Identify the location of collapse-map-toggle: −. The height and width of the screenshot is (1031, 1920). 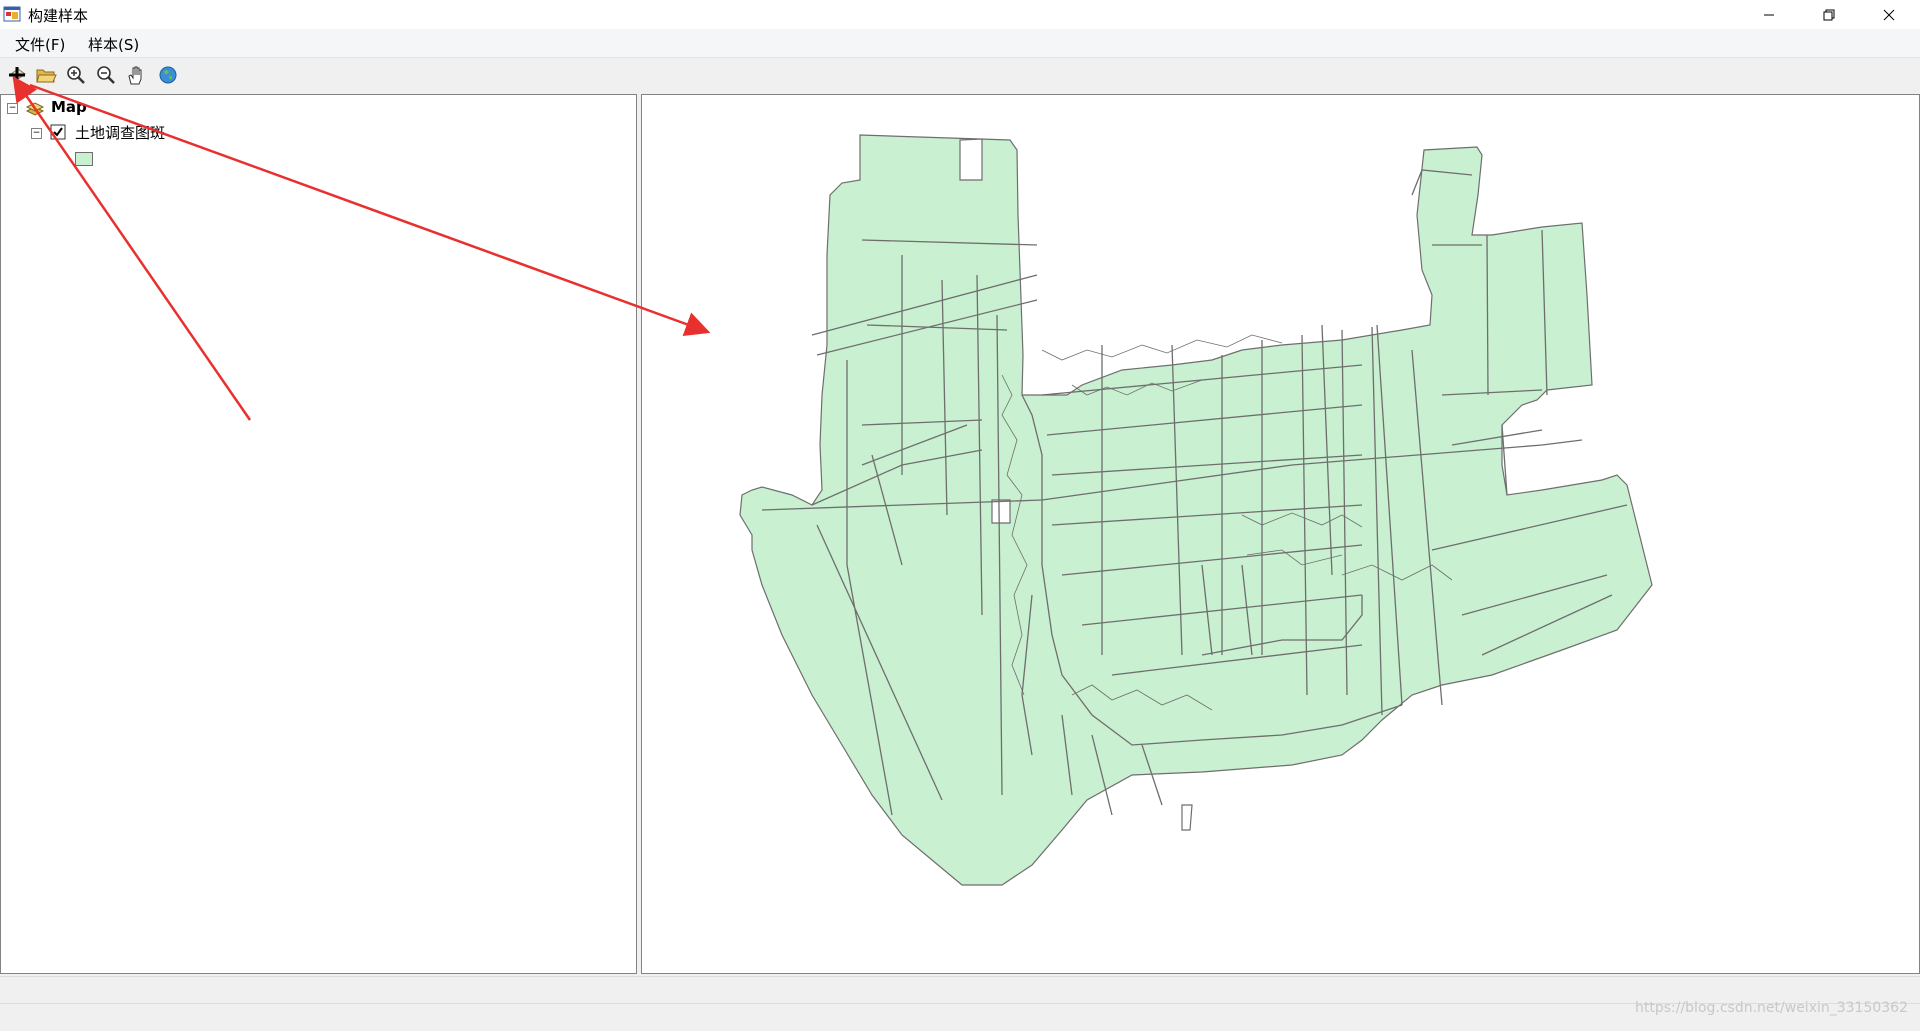
(12, 108).